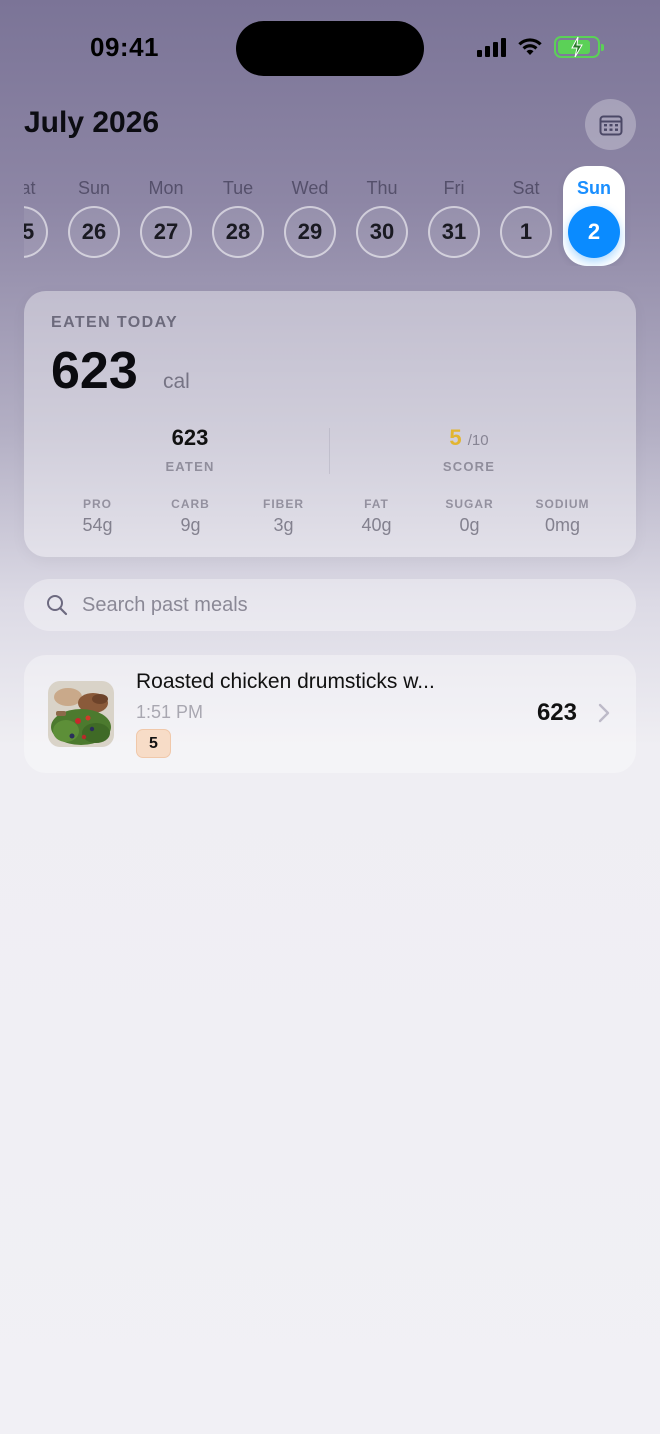 The width and height of the screenshot is (660, 1434). I want to click on day-number: 26, so click(94, 232).